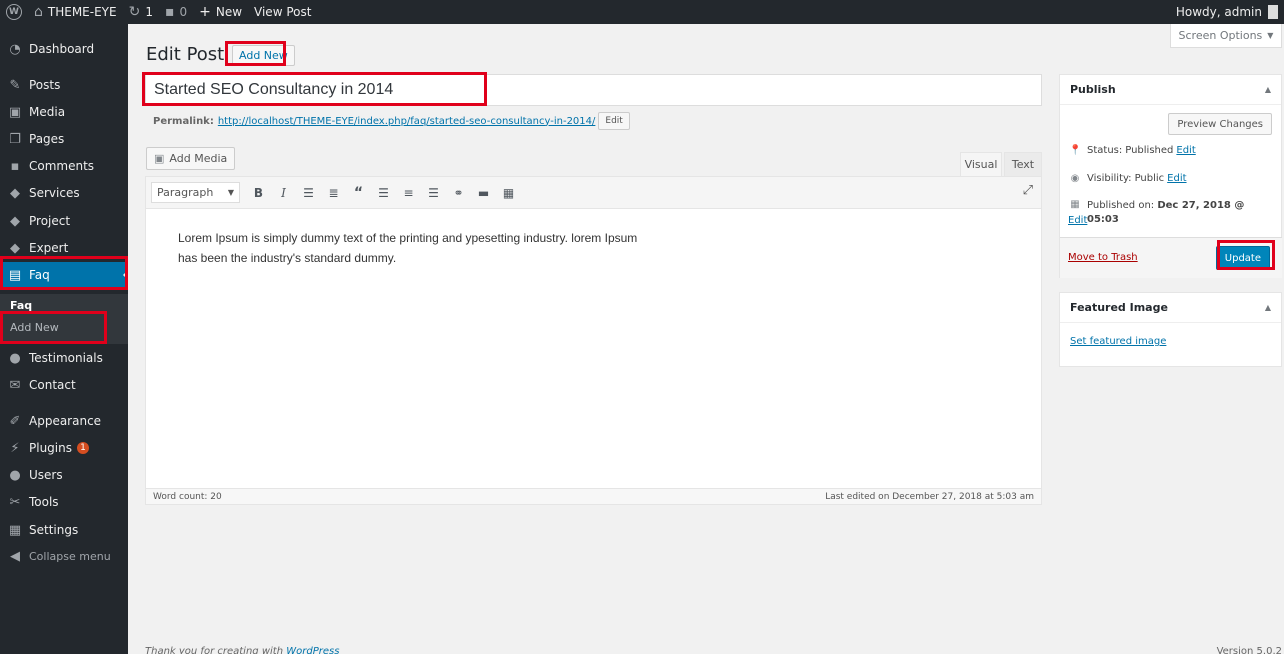 This screenshot has width=1284, height=654. What do you see at coordinates (483, 193) in the screenshot?
I see `read-more-icon: ▬` at bounding box center [483, 193].